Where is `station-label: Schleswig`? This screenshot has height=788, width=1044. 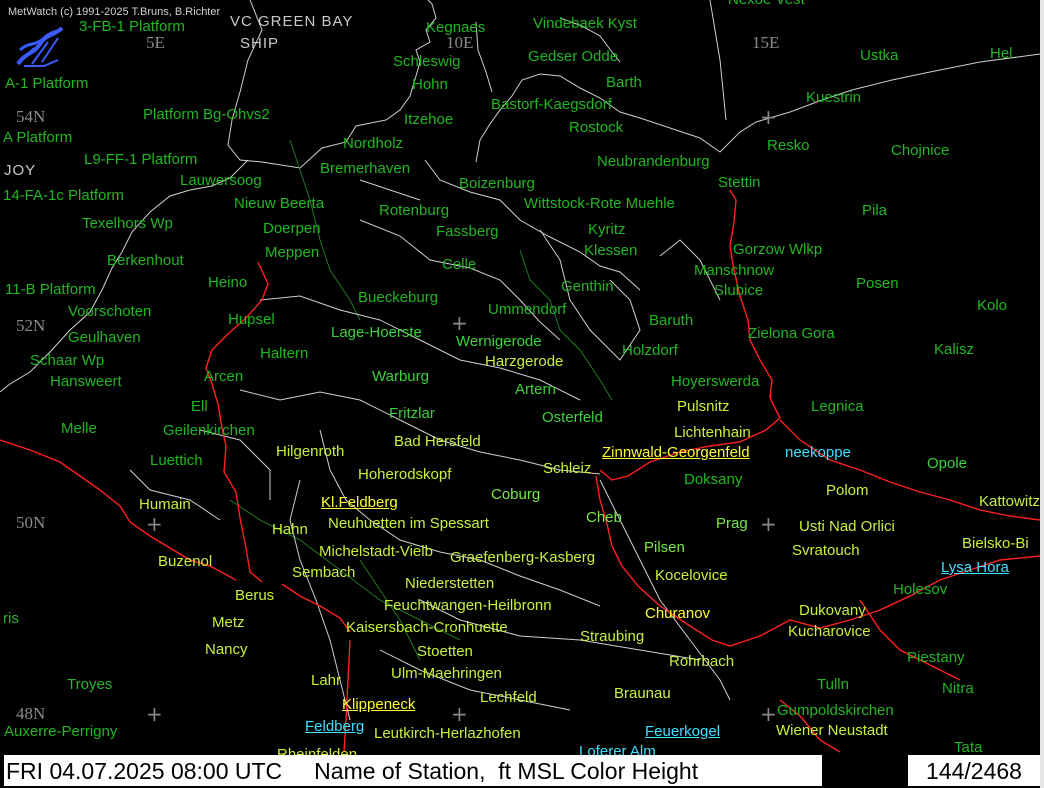 station-label: Schleswig is located at coordinates (427, 61).